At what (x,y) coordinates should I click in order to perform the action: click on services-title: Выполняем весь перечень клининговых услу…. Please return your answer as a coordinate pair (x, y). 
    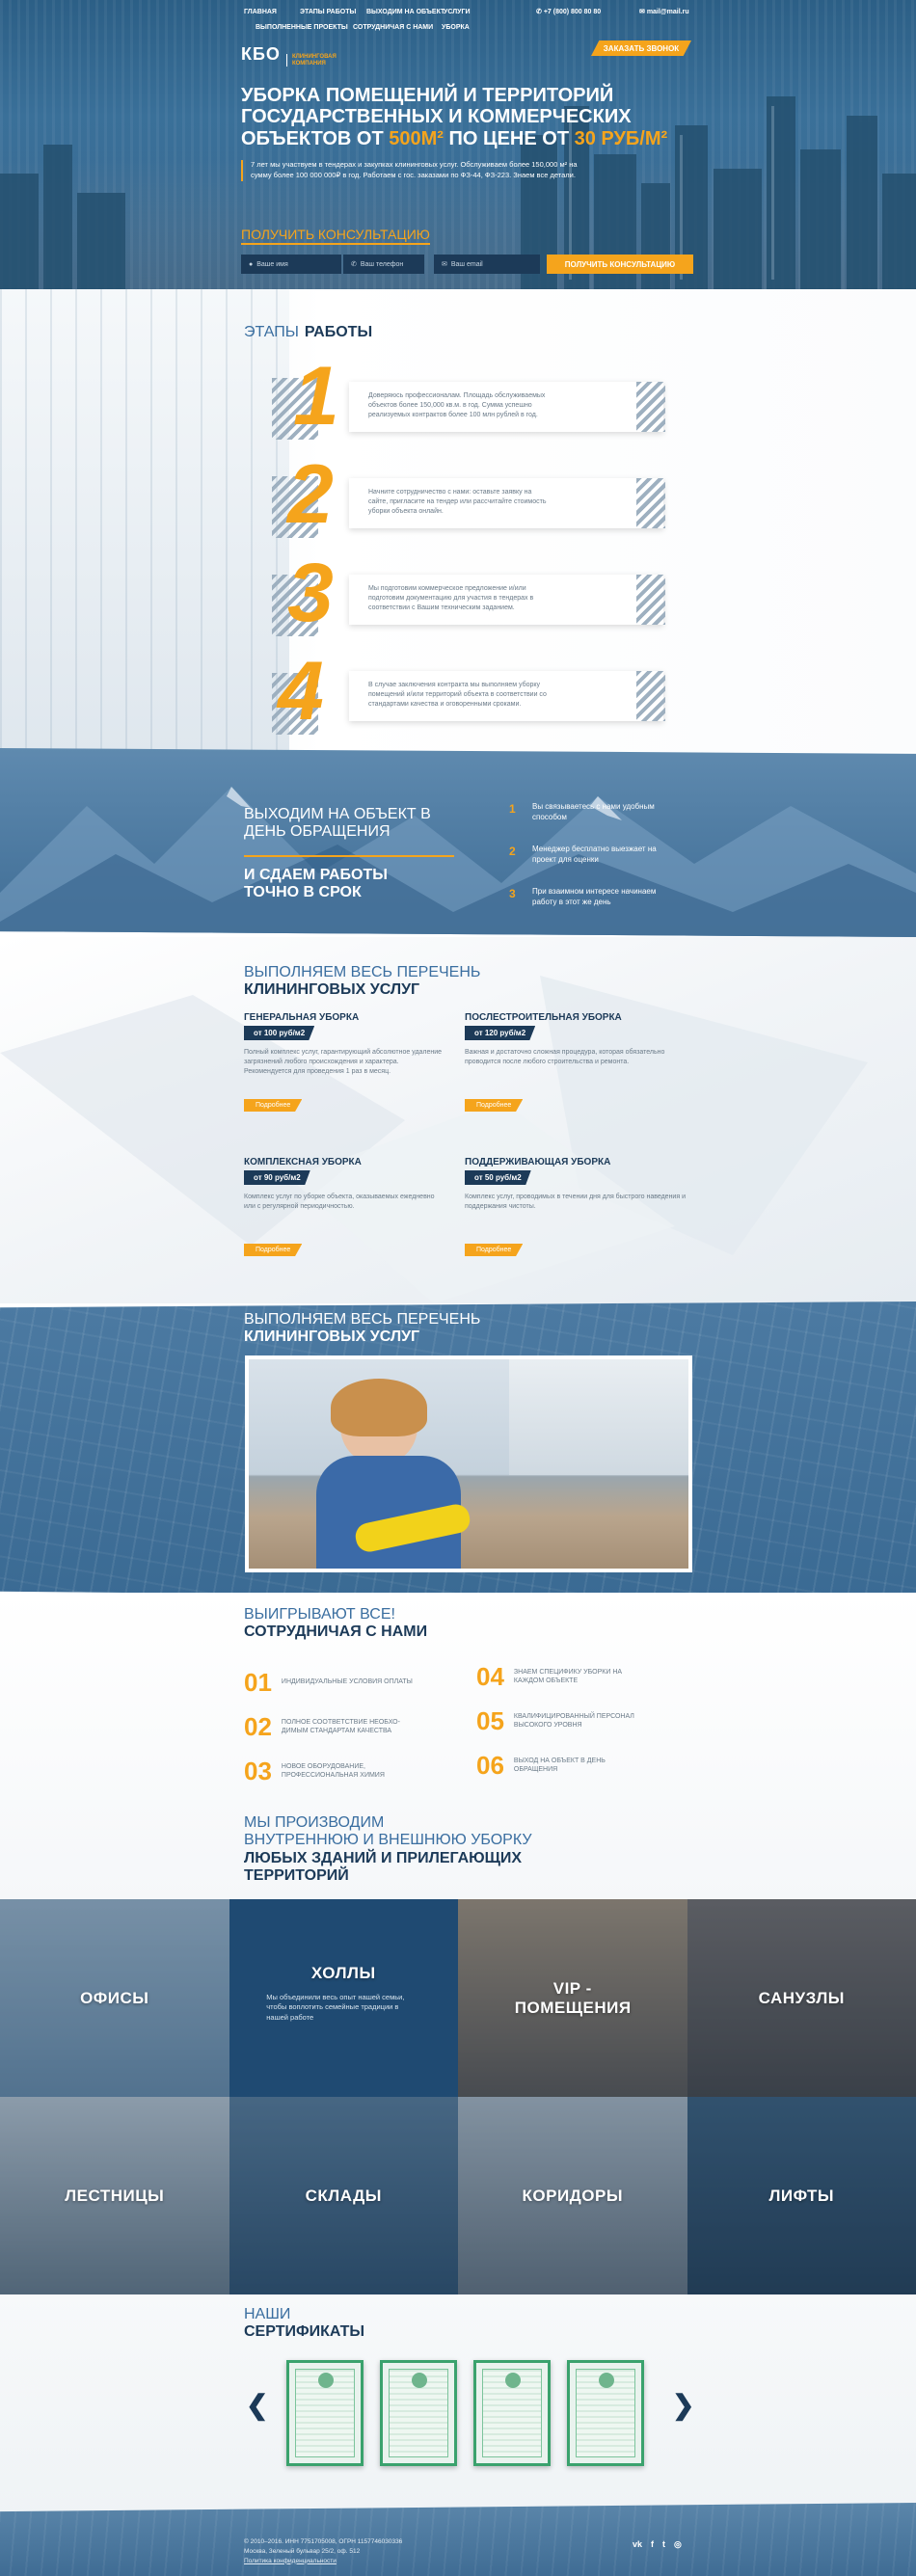
    Looking at the image, I should click on (362, 982).